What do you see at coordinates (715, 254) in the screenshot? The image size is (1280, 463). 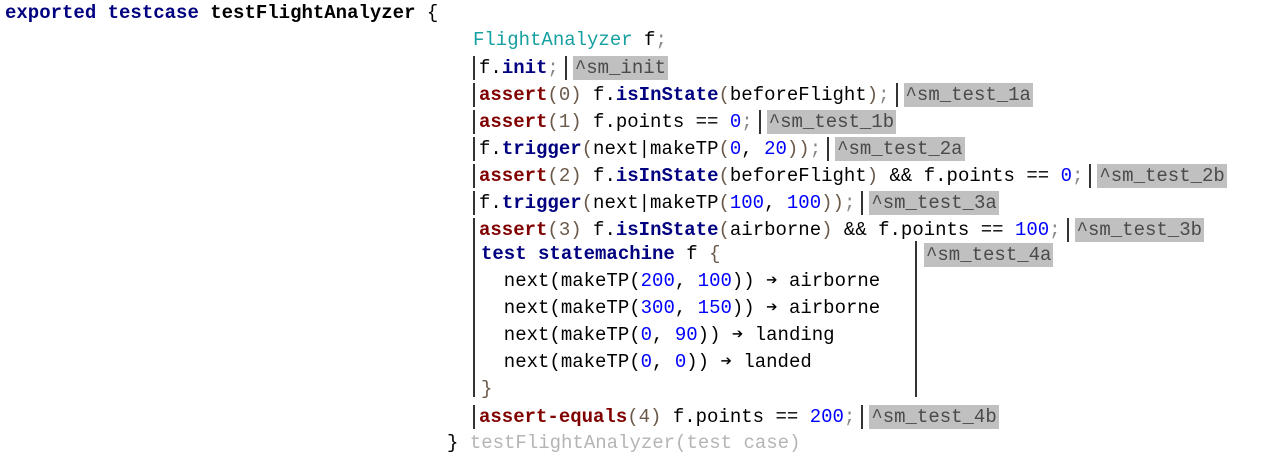 I see `code-token: {` at bounding box center [715, 254].